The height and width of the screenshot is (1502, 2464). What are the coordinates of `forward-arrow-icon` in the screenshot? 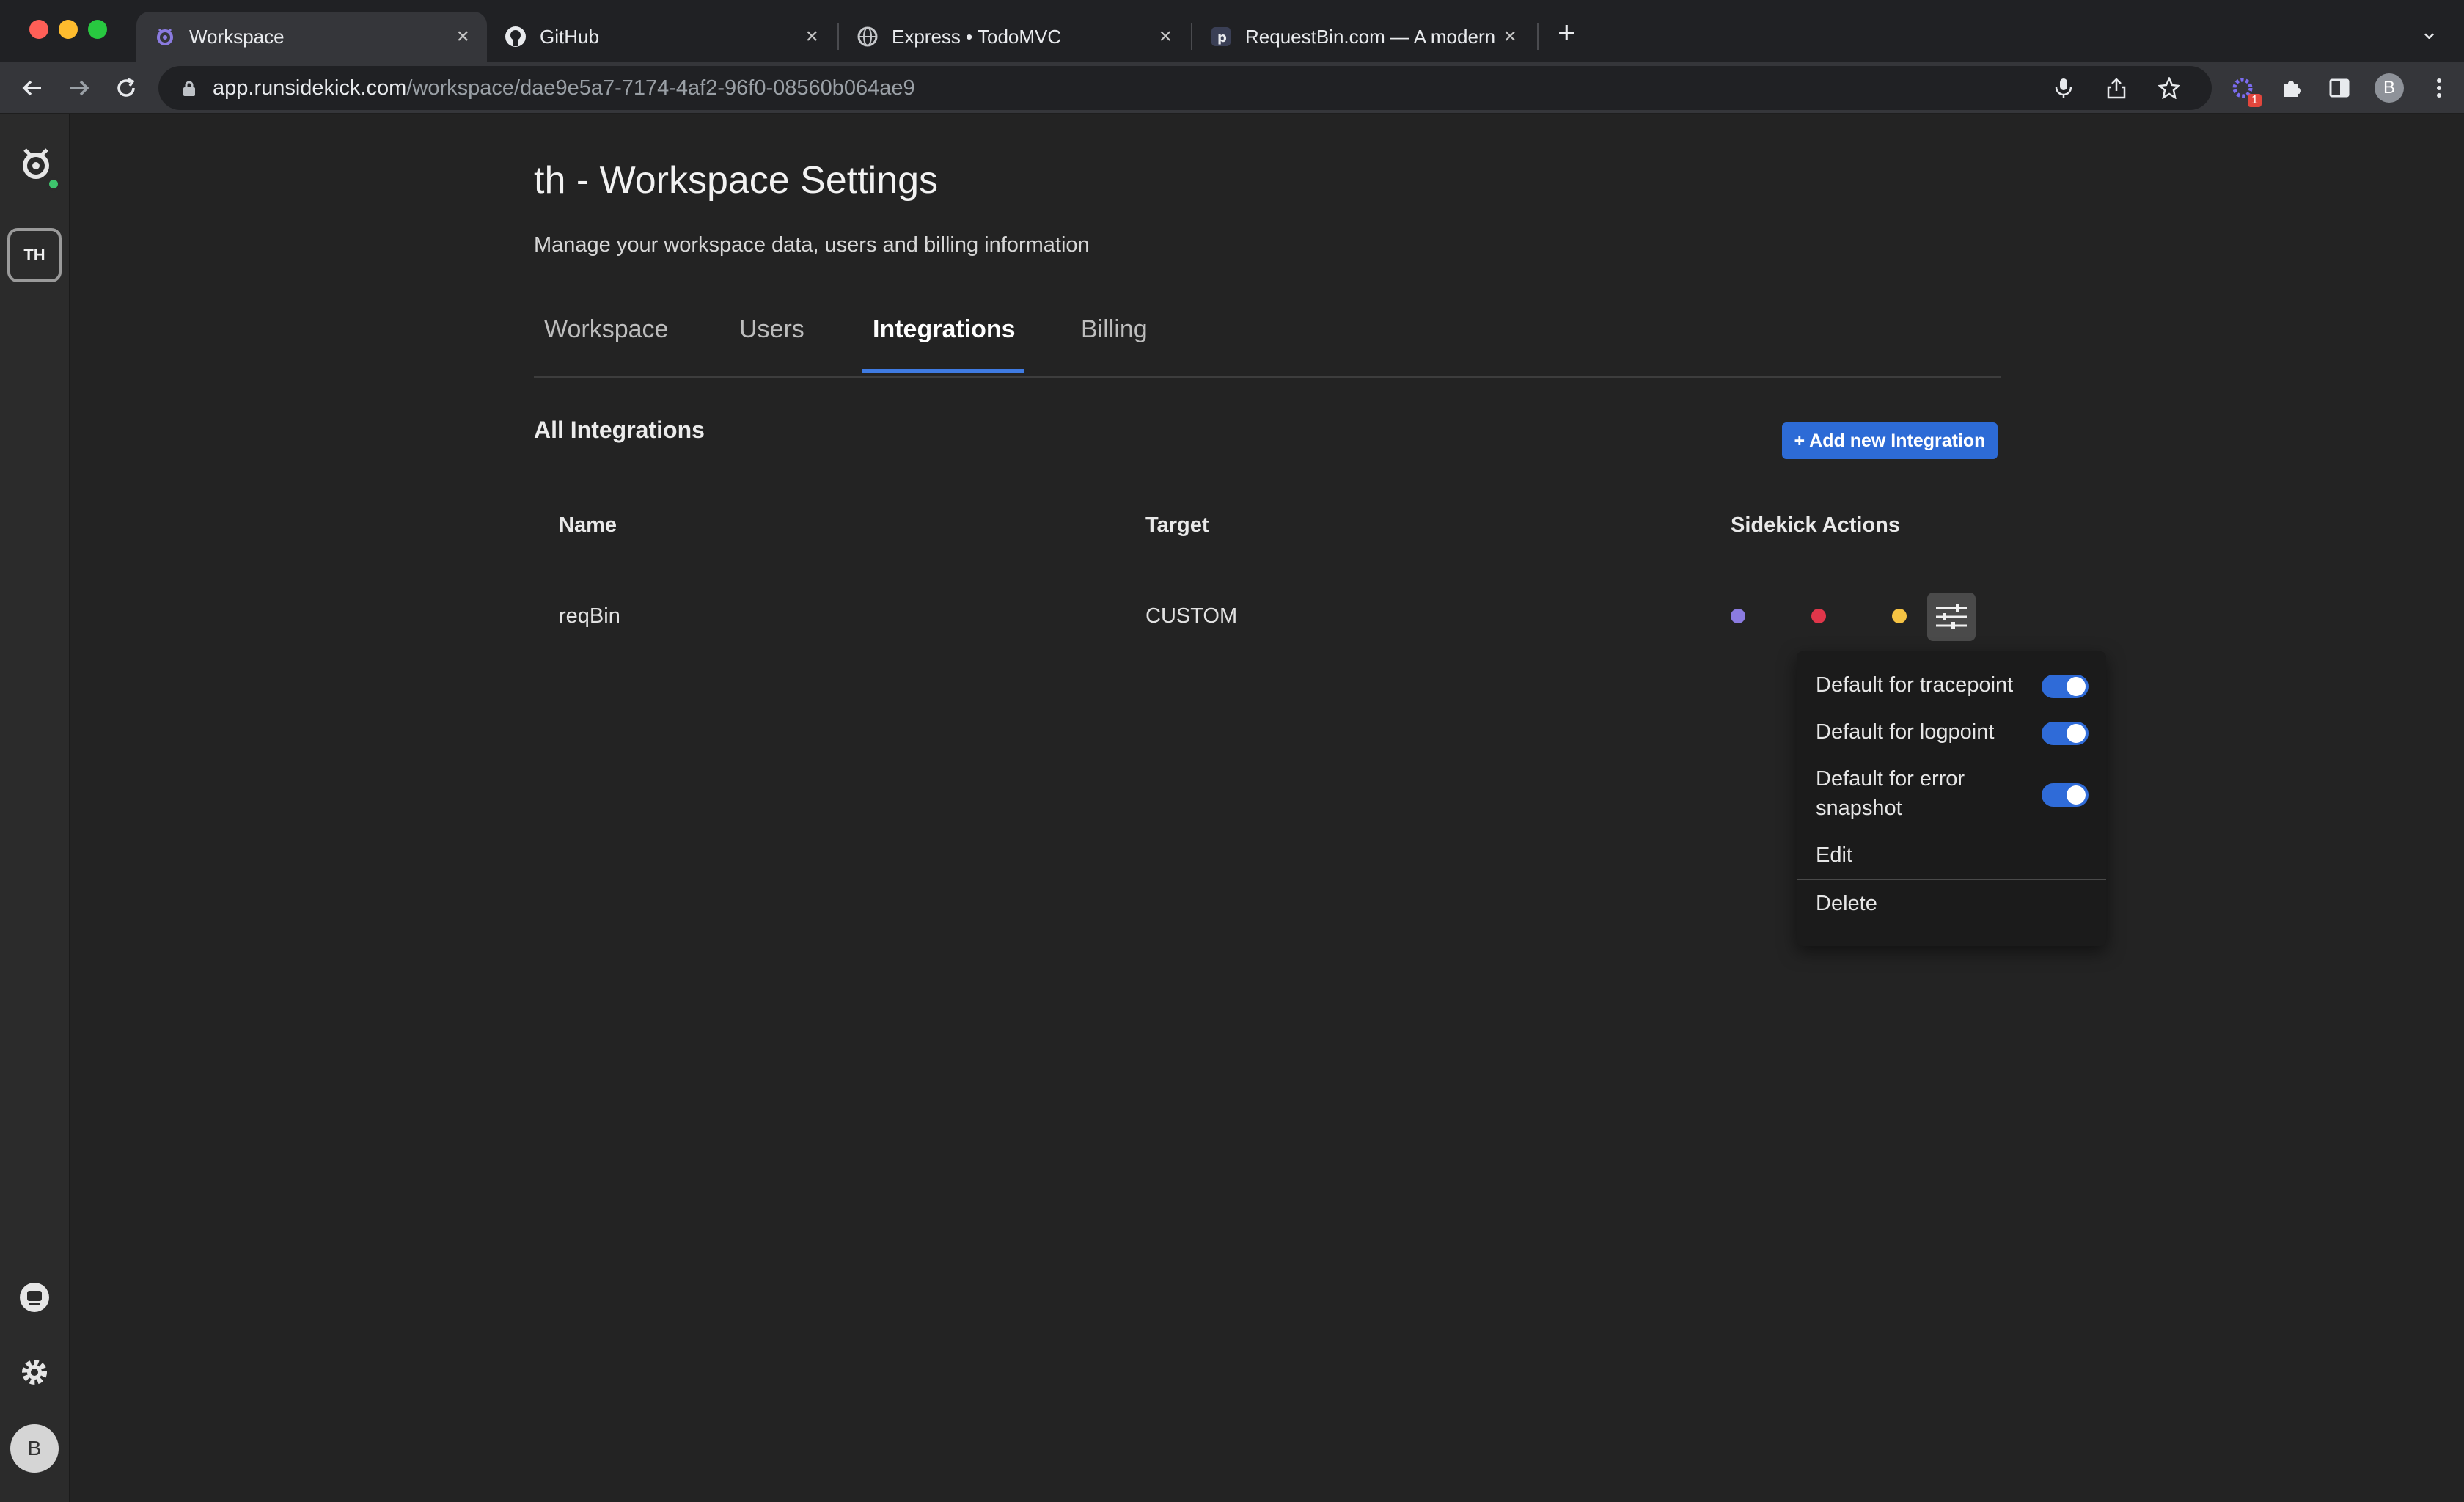 It's located at (79, 88).